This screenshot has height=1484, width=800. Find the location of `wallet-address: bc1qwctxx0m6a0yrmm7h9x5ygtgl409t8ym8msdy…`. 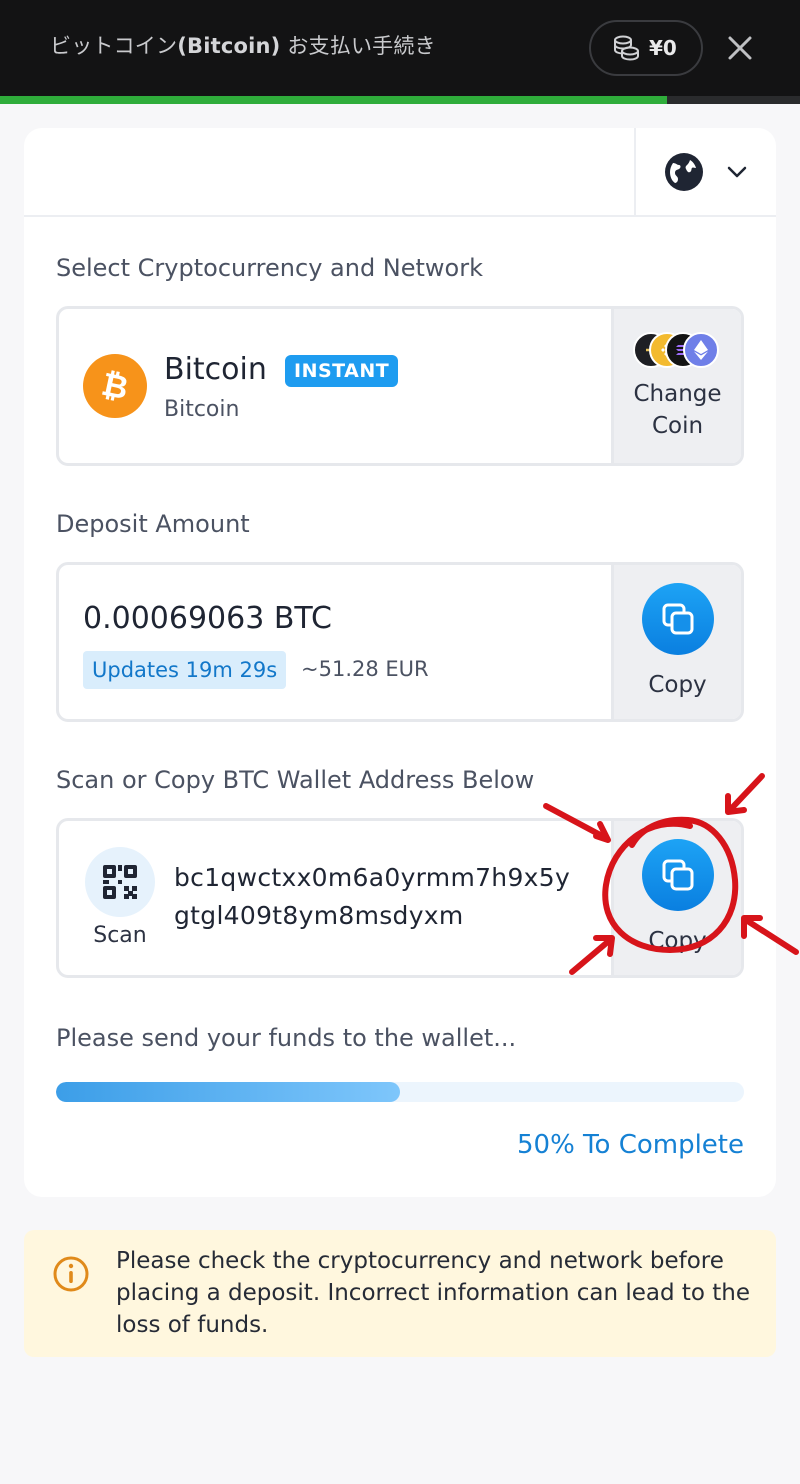

wallet-address: bc1qwctxx0m6a0yrmm7h9x5ygtgl409t8ym8msdy… is located at coordinates (379, 897).